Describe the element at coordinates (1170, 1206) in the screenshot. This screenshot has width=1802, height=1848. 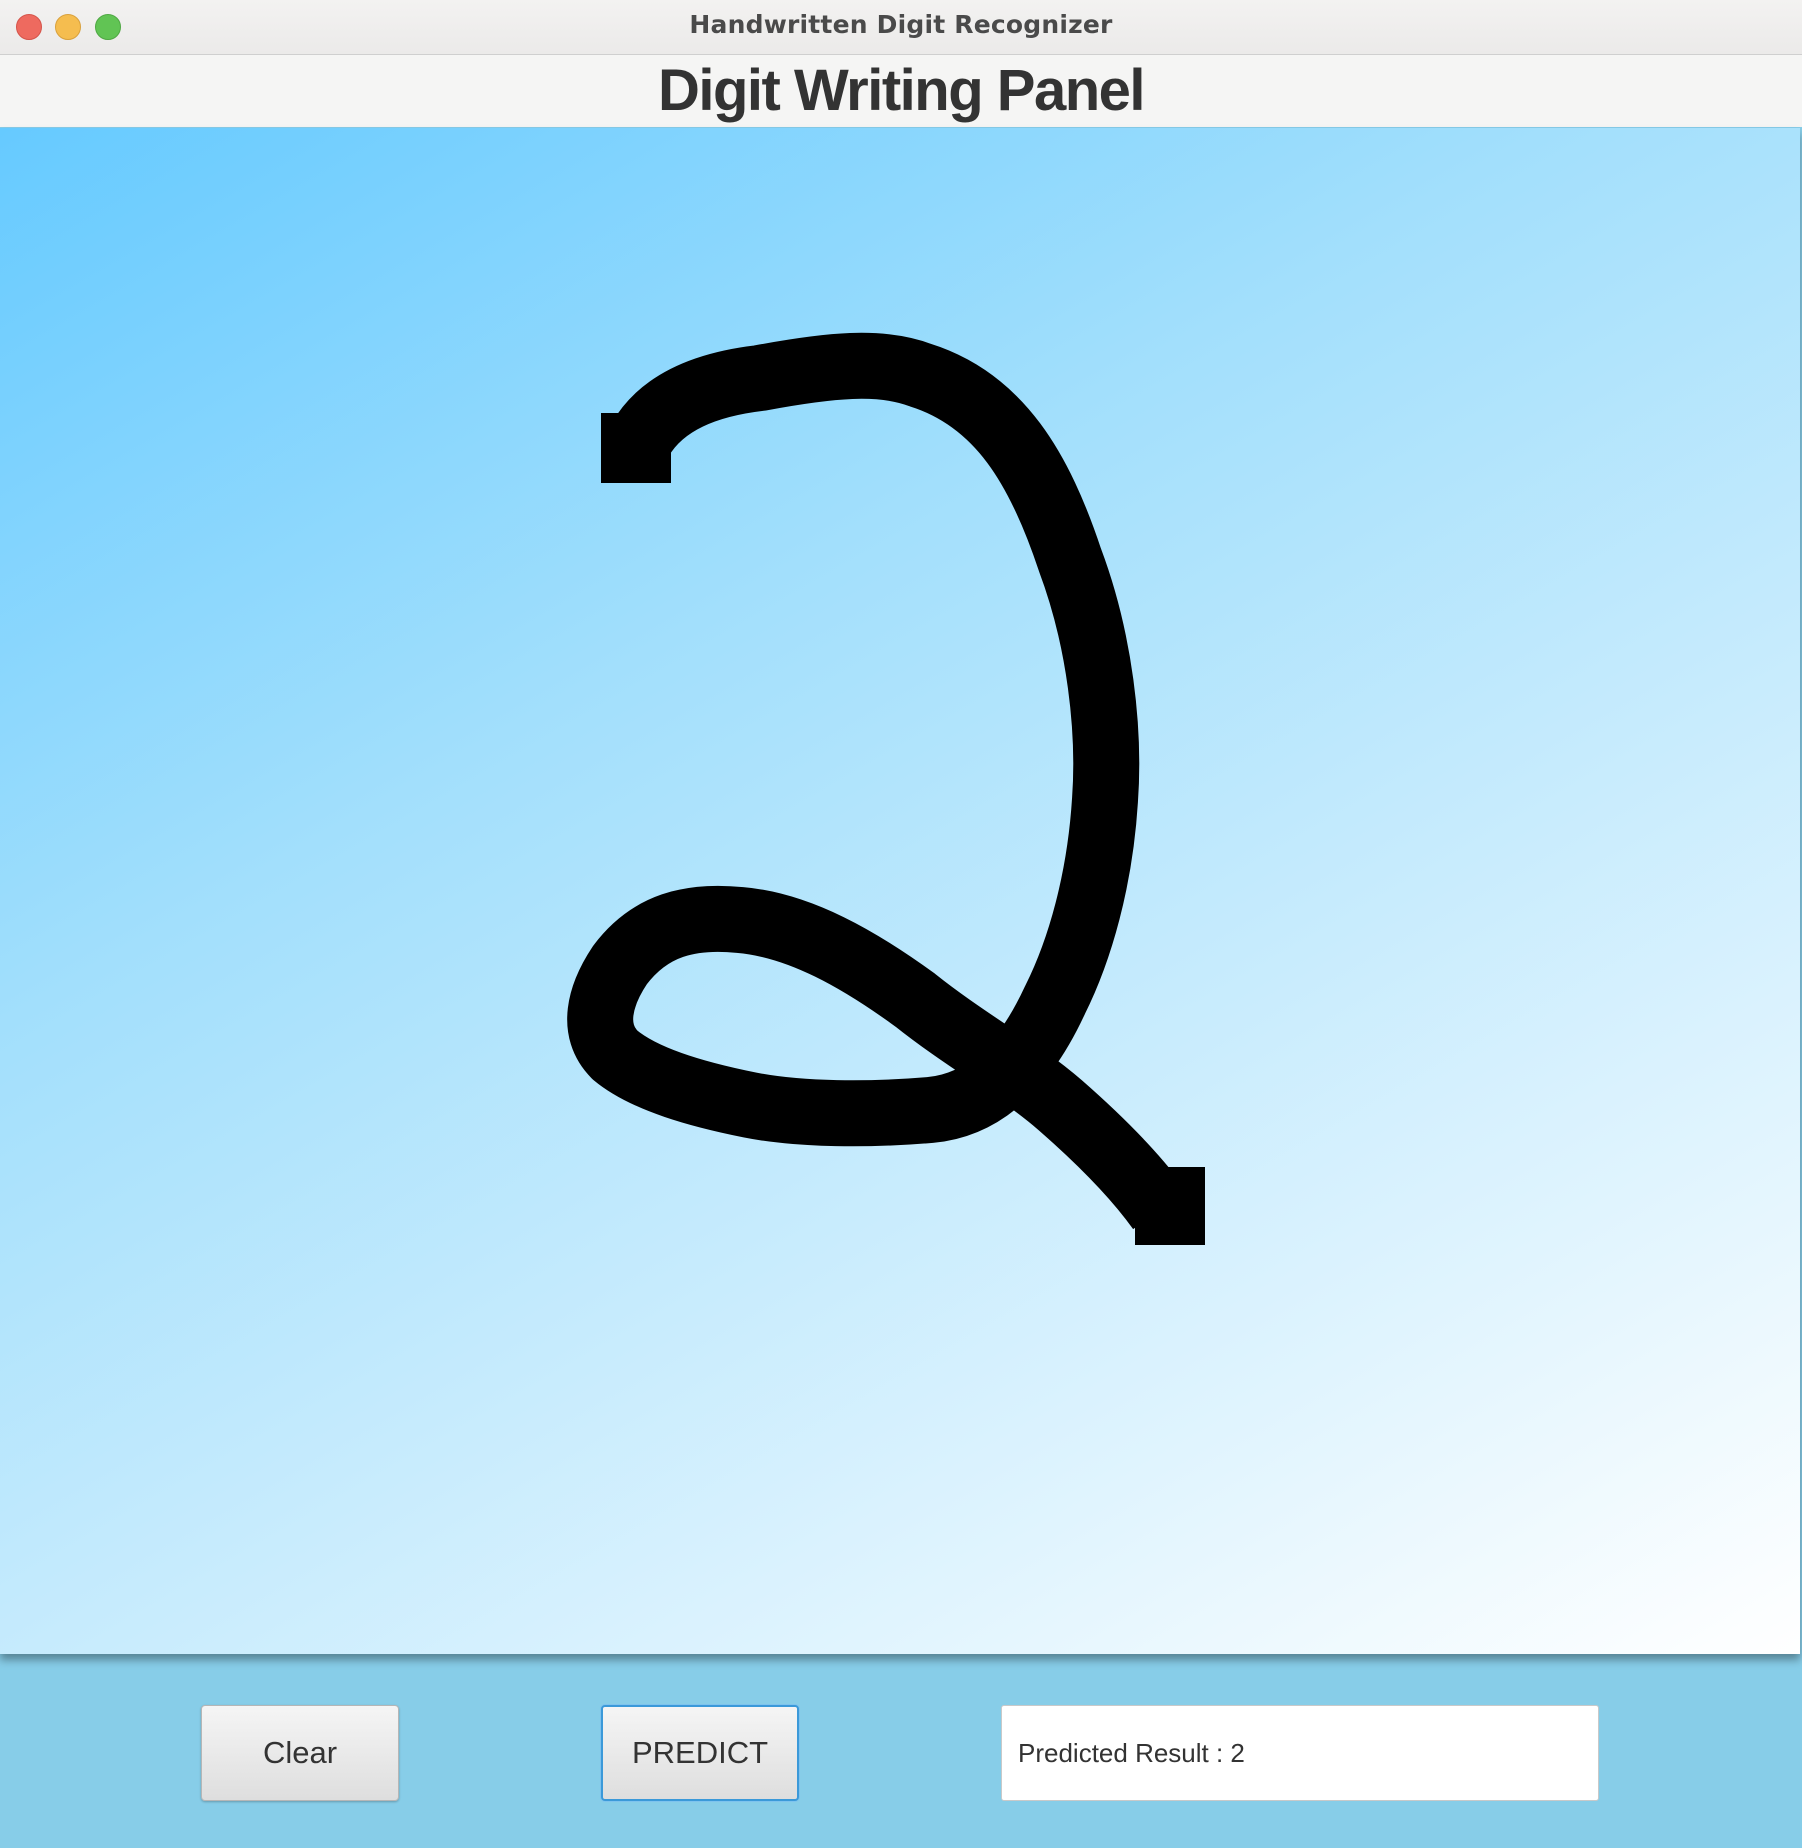
I see `stroke-end-block` at that location.